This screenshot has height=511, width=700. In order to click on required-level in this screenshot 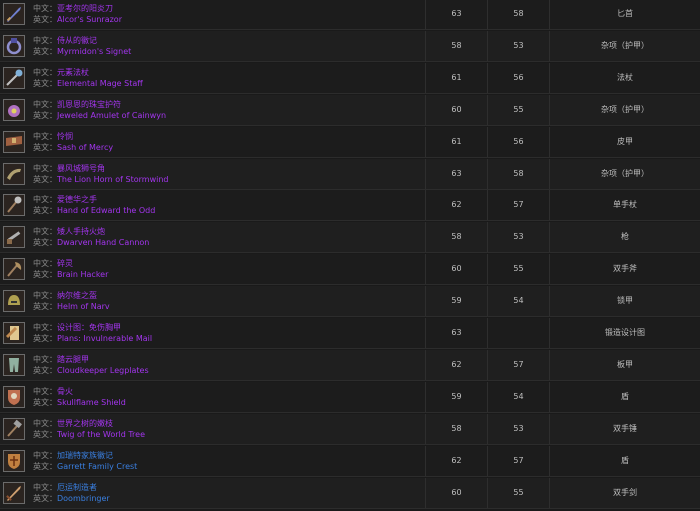, I will do `click(519, 333)`.